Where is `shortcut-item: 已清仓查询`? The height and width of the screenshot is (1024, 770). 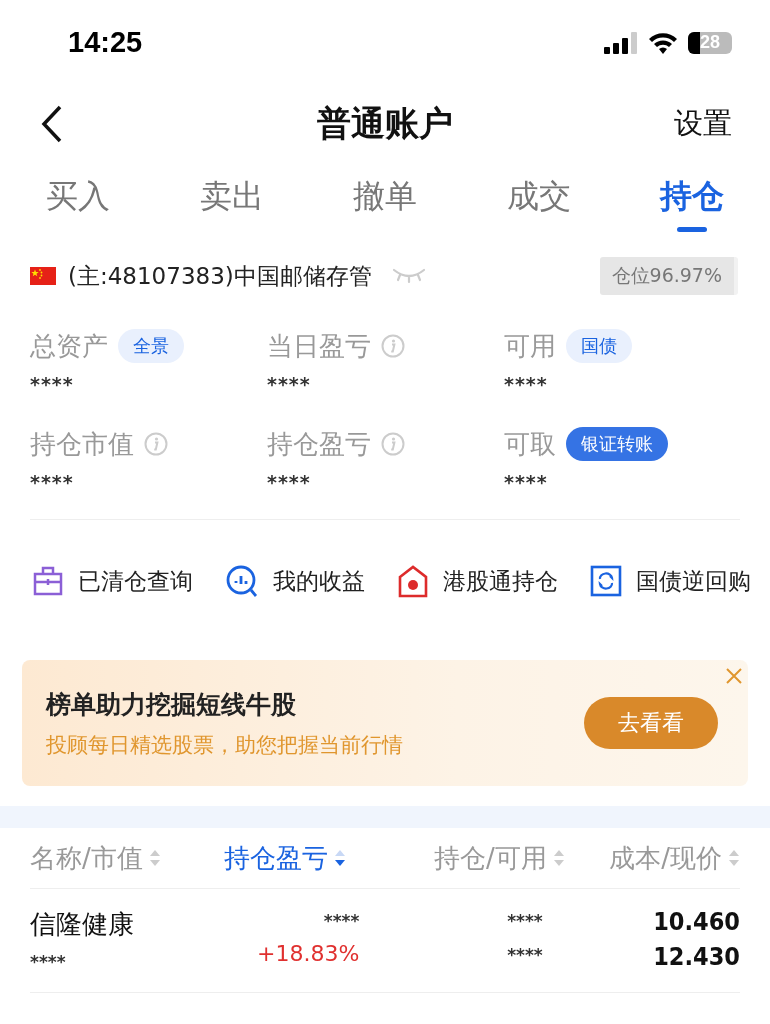
shortcut-item: 已清仓查询 is located at coordinates (112, 581).